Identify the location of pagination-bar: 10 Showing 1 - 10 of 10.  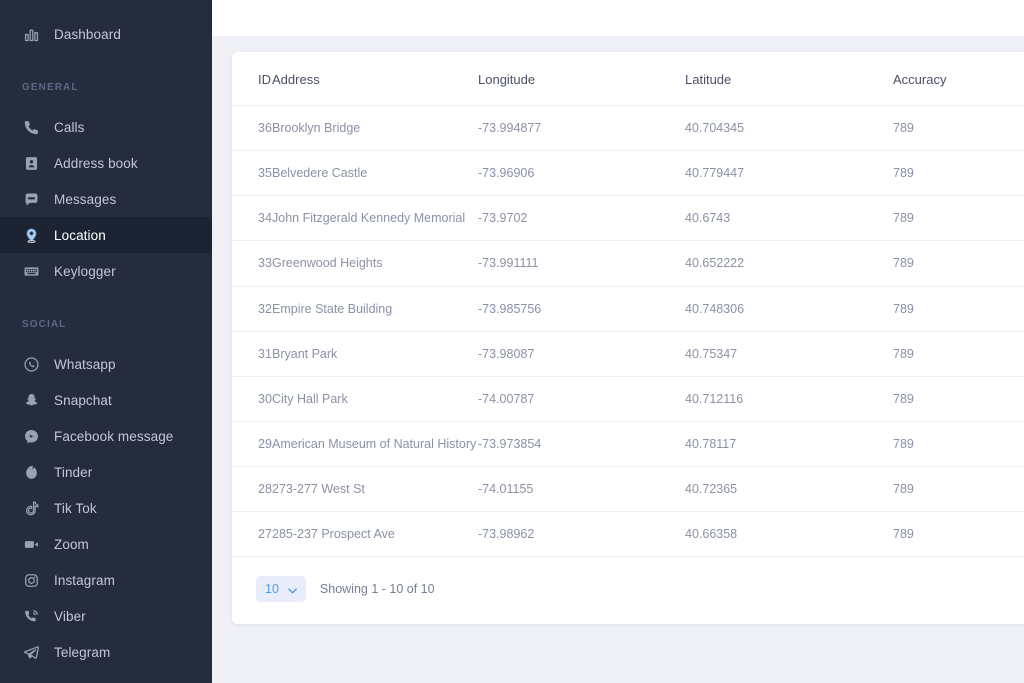
(628, 590).